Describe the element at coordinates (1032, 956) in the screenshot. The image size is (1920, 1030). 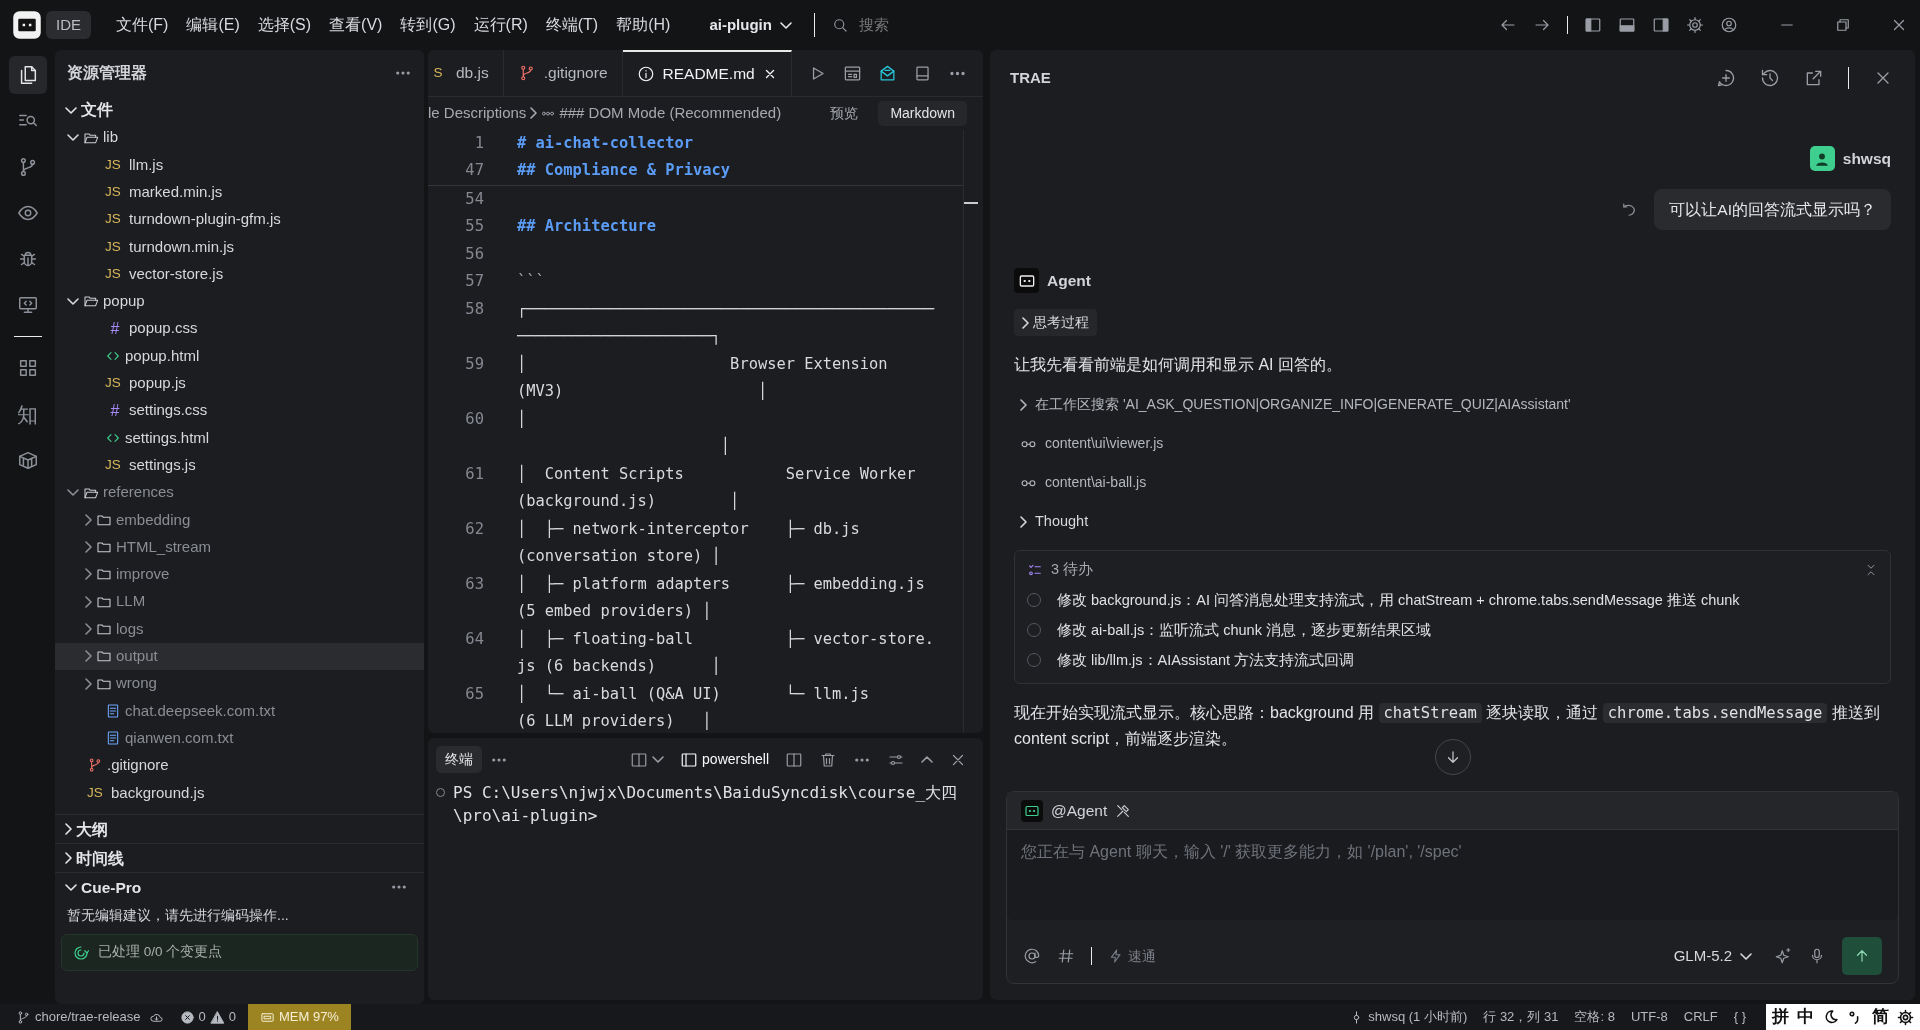
I see `at-sign-icon` at that location.